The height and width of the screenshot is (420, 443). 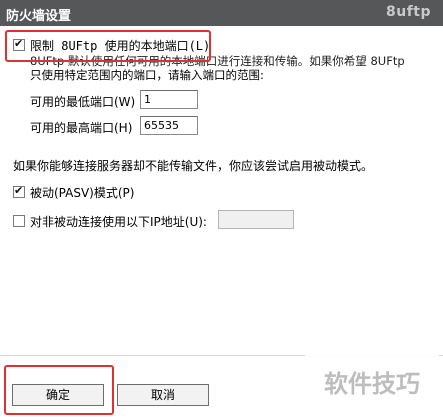 What do you see at coordinates (256, 219) in the screenshot?
I see `non-pasv-ip-input` at bounding box center [256, 219].